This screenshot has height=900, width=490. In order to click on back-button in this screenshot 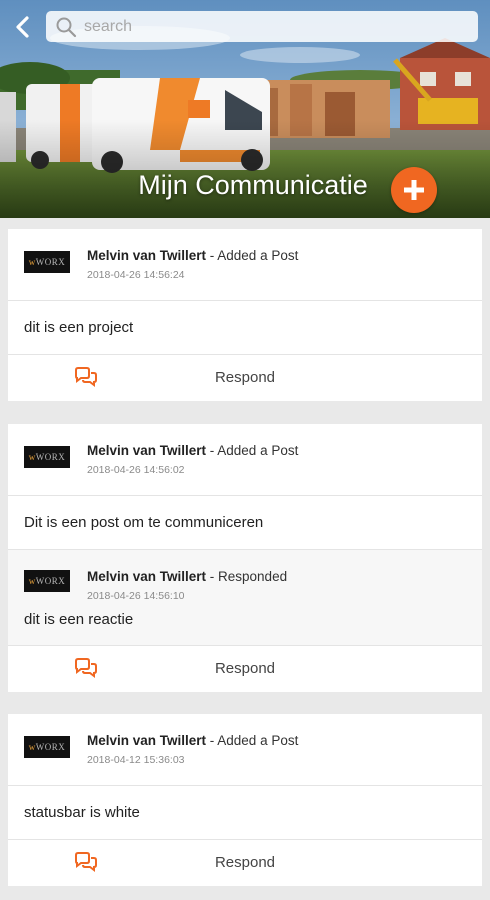, I will do `click(22, 27)`.